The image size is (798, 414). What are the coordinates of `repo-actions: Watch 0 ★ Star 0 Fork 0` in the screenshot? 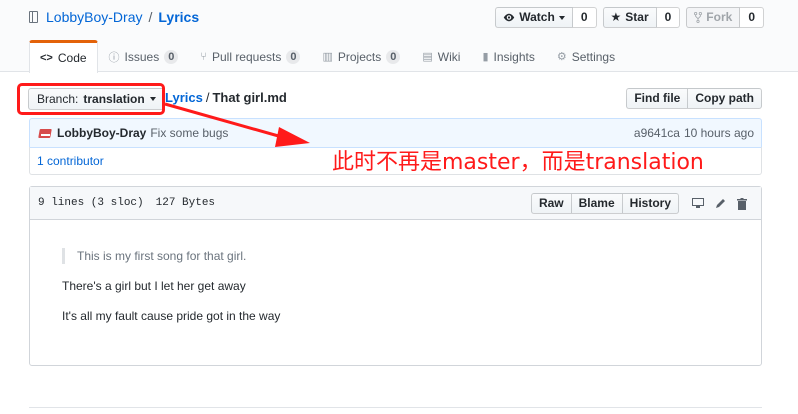 It's located at (629, 17).